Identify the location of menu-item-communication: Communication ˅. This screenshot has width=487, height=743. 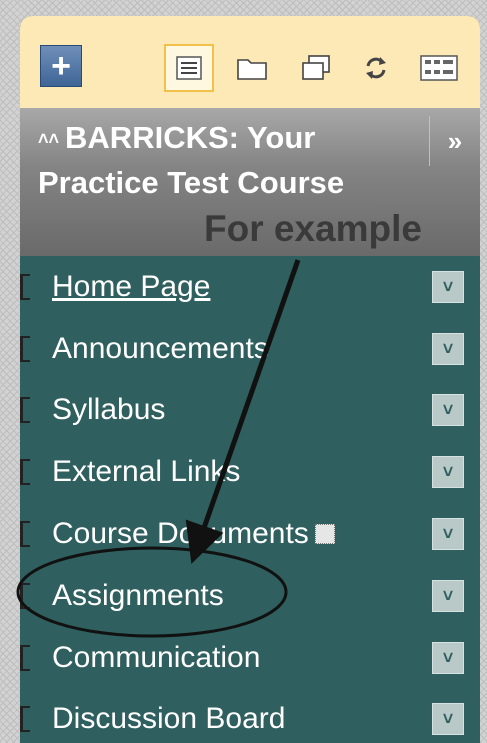
(250, 658).